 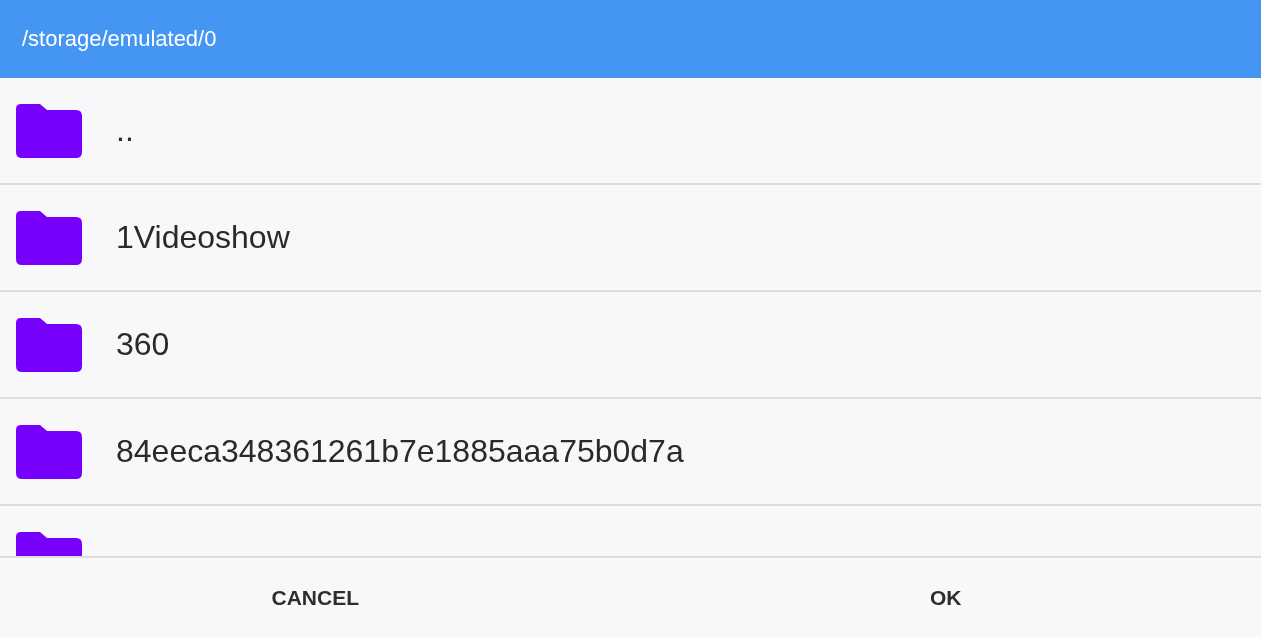 I want to click on folder-name: 360, so click(x=143, y=344).